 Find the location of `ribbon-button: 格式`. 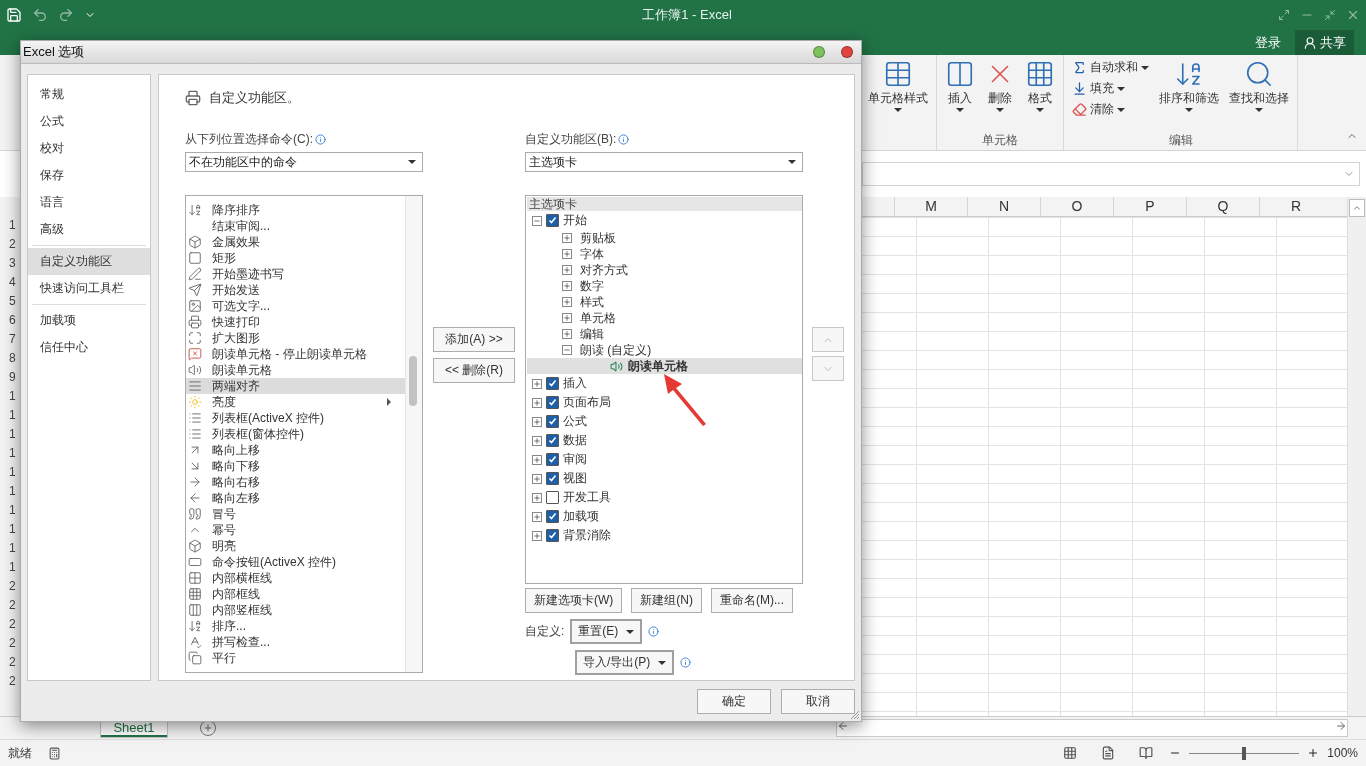

ribbon-button: 格式 is located at coordinates (1040, 94).